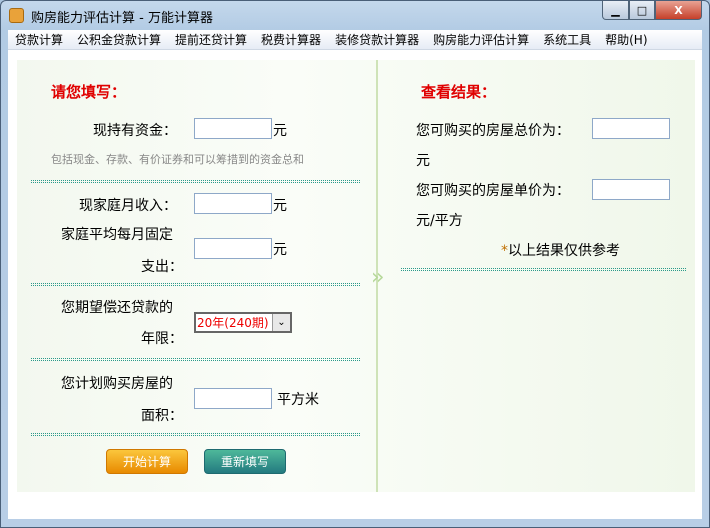  I want to click on total-output, so click(631, 128).